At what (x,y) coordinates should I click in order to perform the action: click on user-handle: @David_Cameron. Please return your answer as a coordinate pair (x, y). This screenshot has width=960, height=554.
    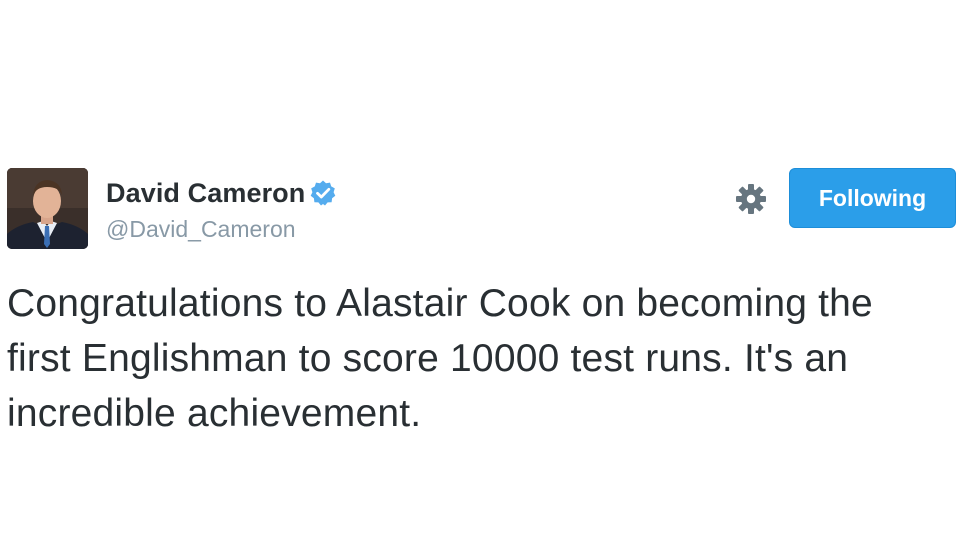
    Looking at the image, I should click on (221, 229).